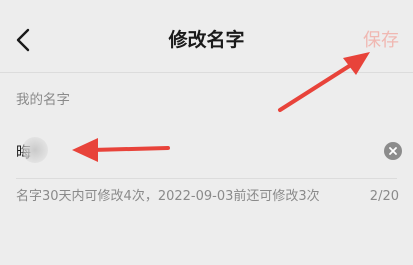 The height and width of the screenshot is (265, 413). What do you see at coordinates (35, 150) in the screenshot?
I see `redaction-blur` at bounding box center [35, 150].